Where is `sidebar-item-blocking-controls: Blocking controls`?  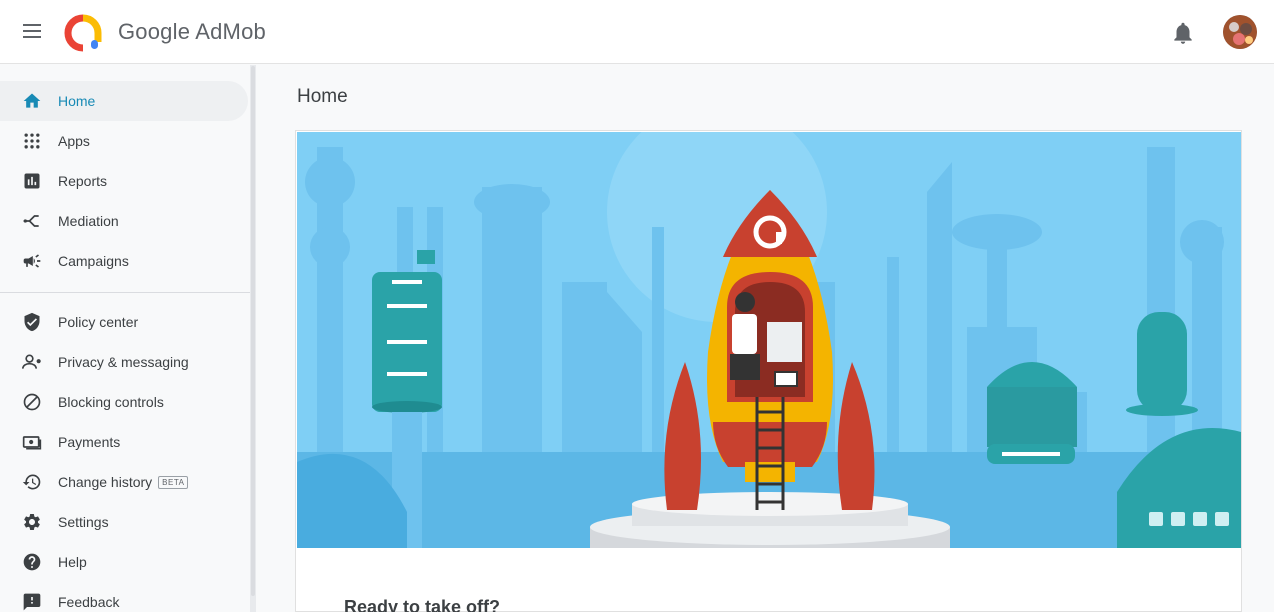 sidebar-item-blocking-controls: Blocking controls is located at coordinates (124, 402).